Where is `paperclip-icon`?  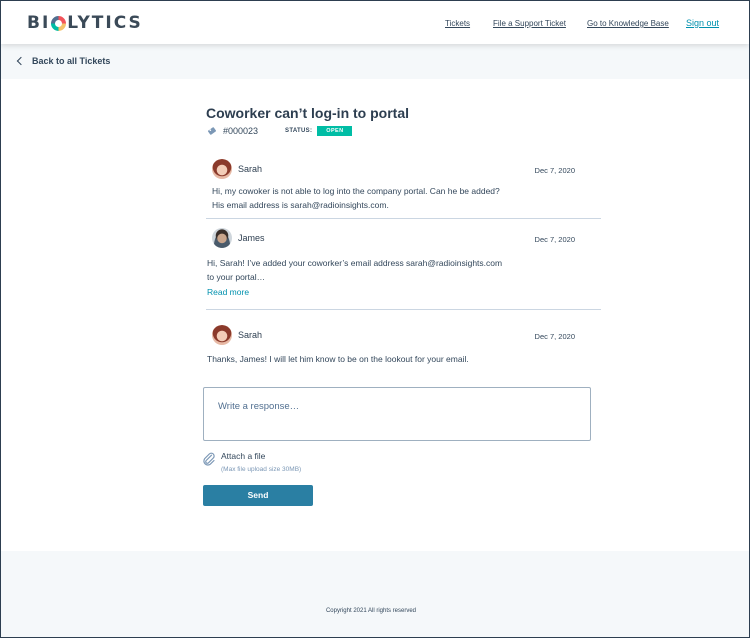 paperclip-icon is located at coordinates (209, 459).